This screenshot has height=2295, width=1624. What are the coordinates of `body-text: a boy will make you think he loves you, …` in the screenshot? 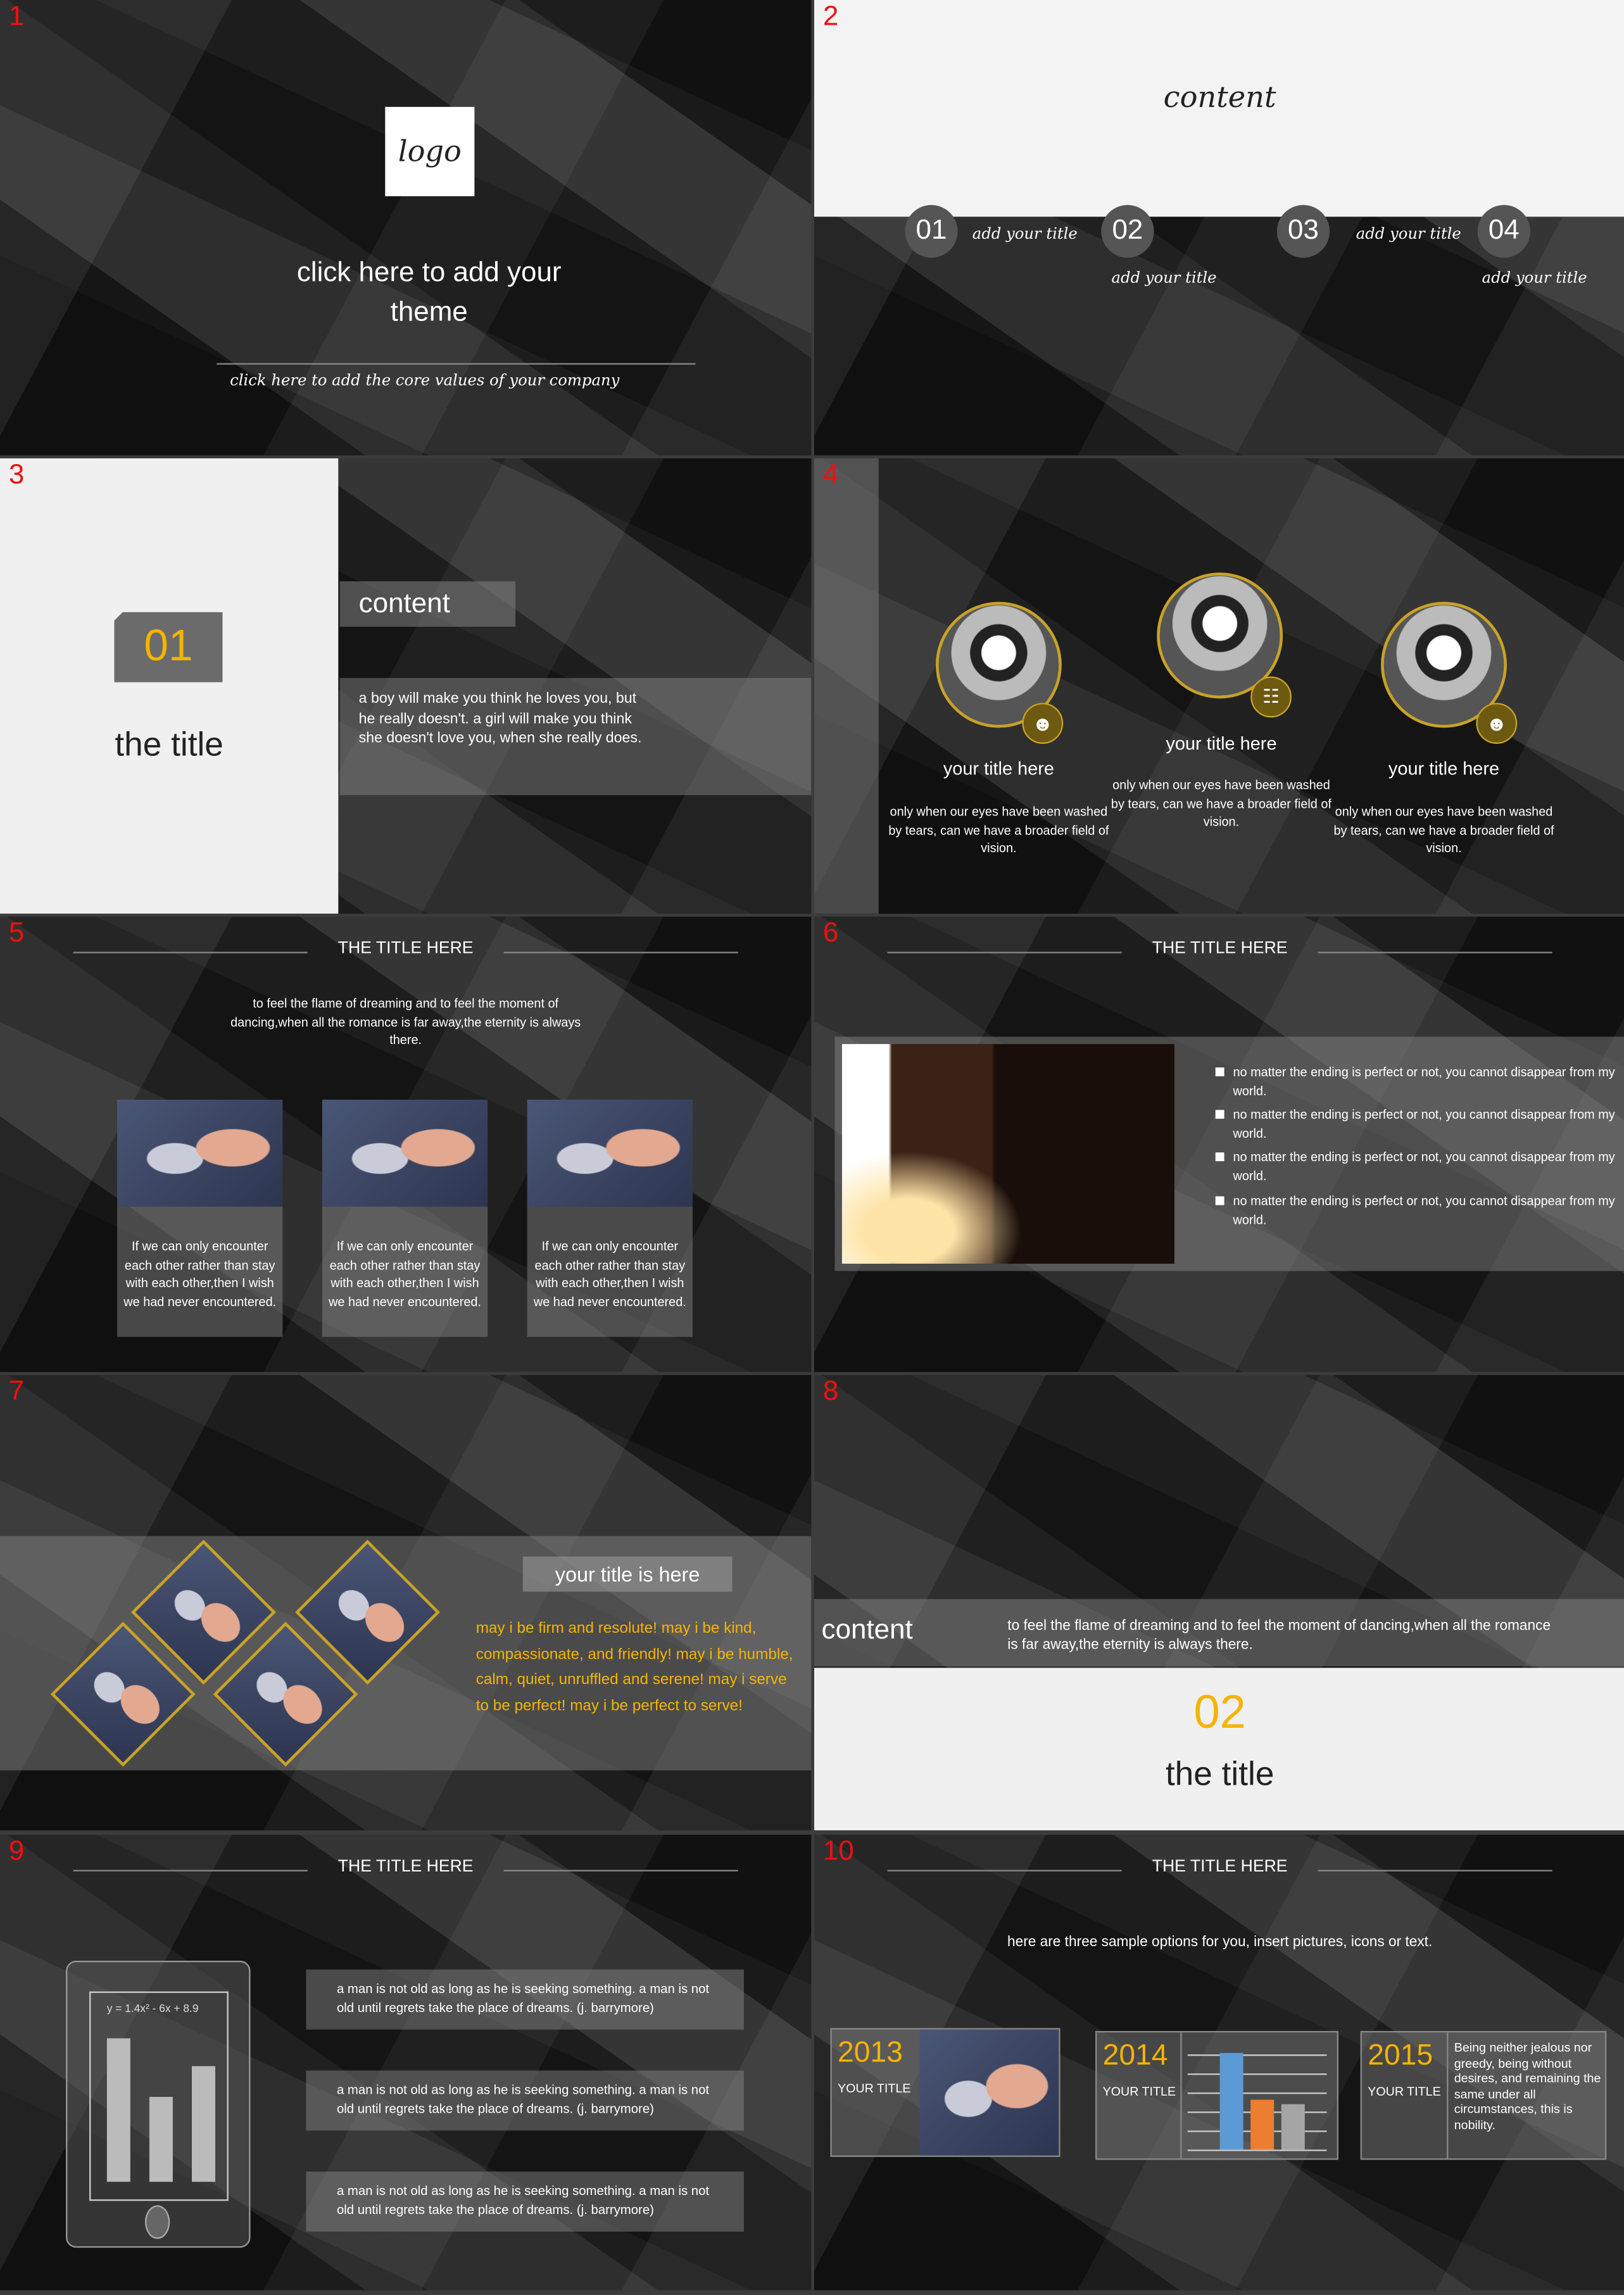 It's located at (505, 719).